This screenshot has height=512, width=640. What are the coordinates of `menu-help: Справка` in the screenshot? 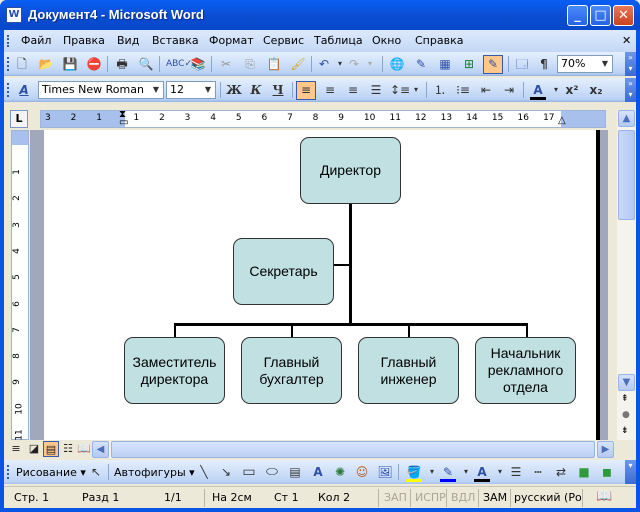 It's located at (439, 40).